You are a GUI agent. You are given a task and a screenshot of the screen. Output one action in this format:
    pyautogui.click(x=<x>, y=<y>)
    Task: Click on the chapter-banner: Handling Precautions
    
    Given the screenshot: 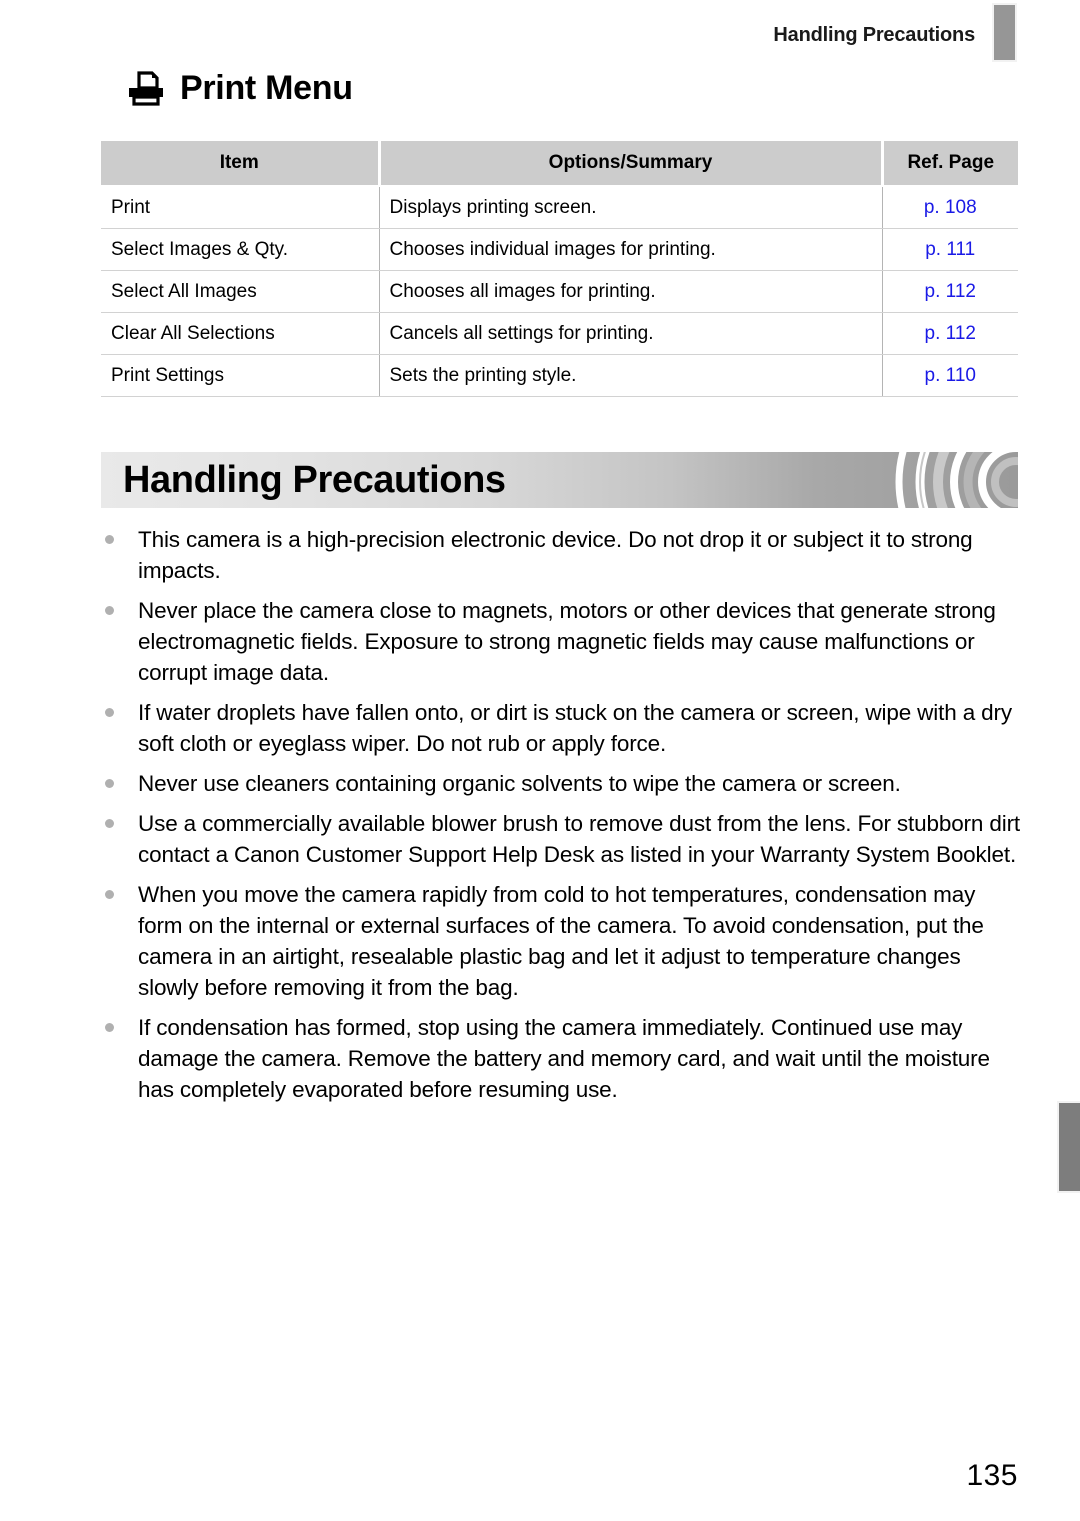 What is the action you would take?
    pyautogui.click(x=559, y=480)
    